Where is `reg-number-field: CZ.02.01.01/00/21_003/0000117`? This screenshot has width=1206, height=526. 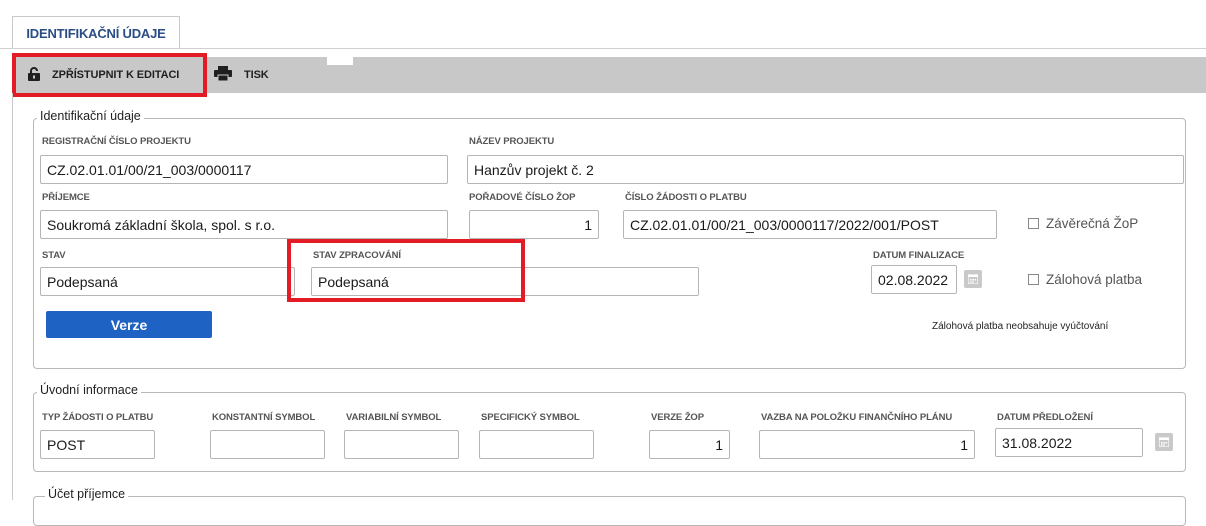
reg-number-field: CZ.02.01.01/00/21_003/0000117 is located at coordinates (244, 169).